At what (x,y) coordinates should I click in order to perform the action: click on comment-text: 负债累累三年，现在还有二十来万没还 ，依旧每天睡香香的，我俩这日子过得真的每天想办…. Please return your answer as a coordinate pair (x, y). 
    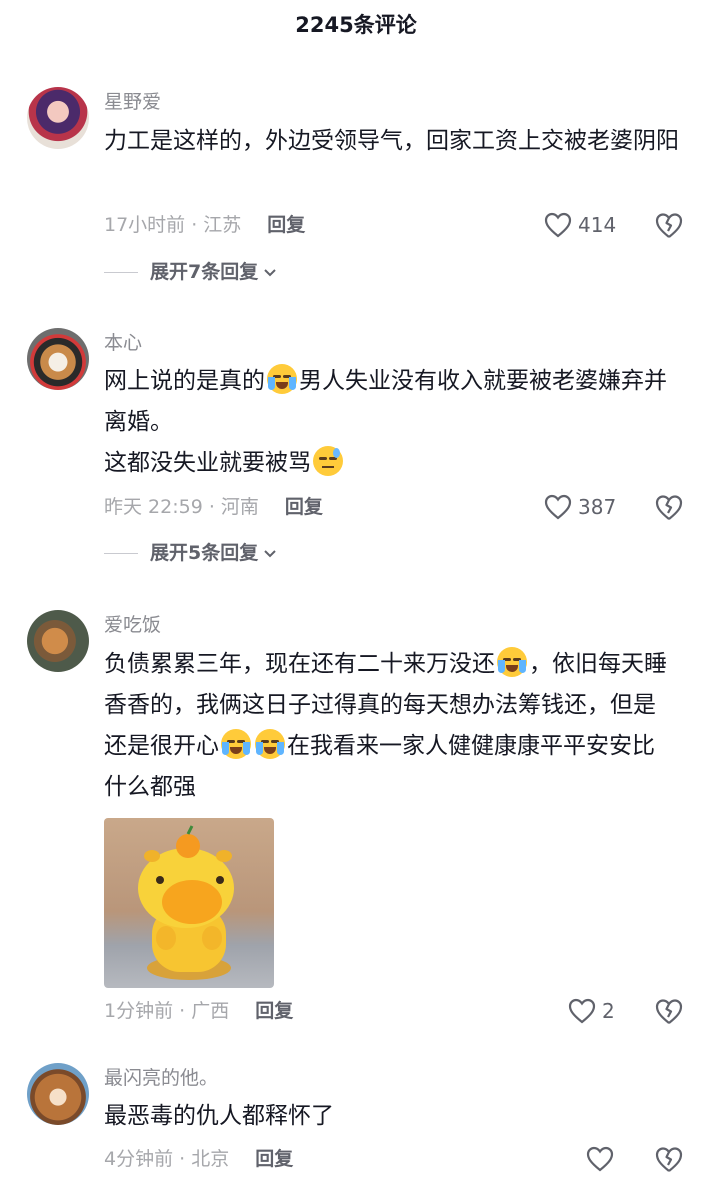
    Looking at the image, I should click on (390, 726).